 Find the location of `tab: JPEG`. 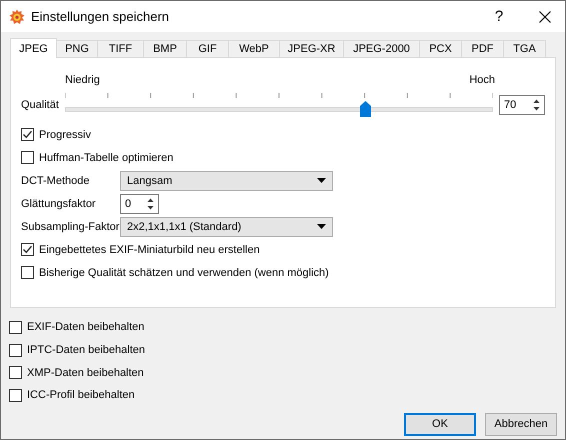

tab: JPEG is located at coordinates (33, 48).